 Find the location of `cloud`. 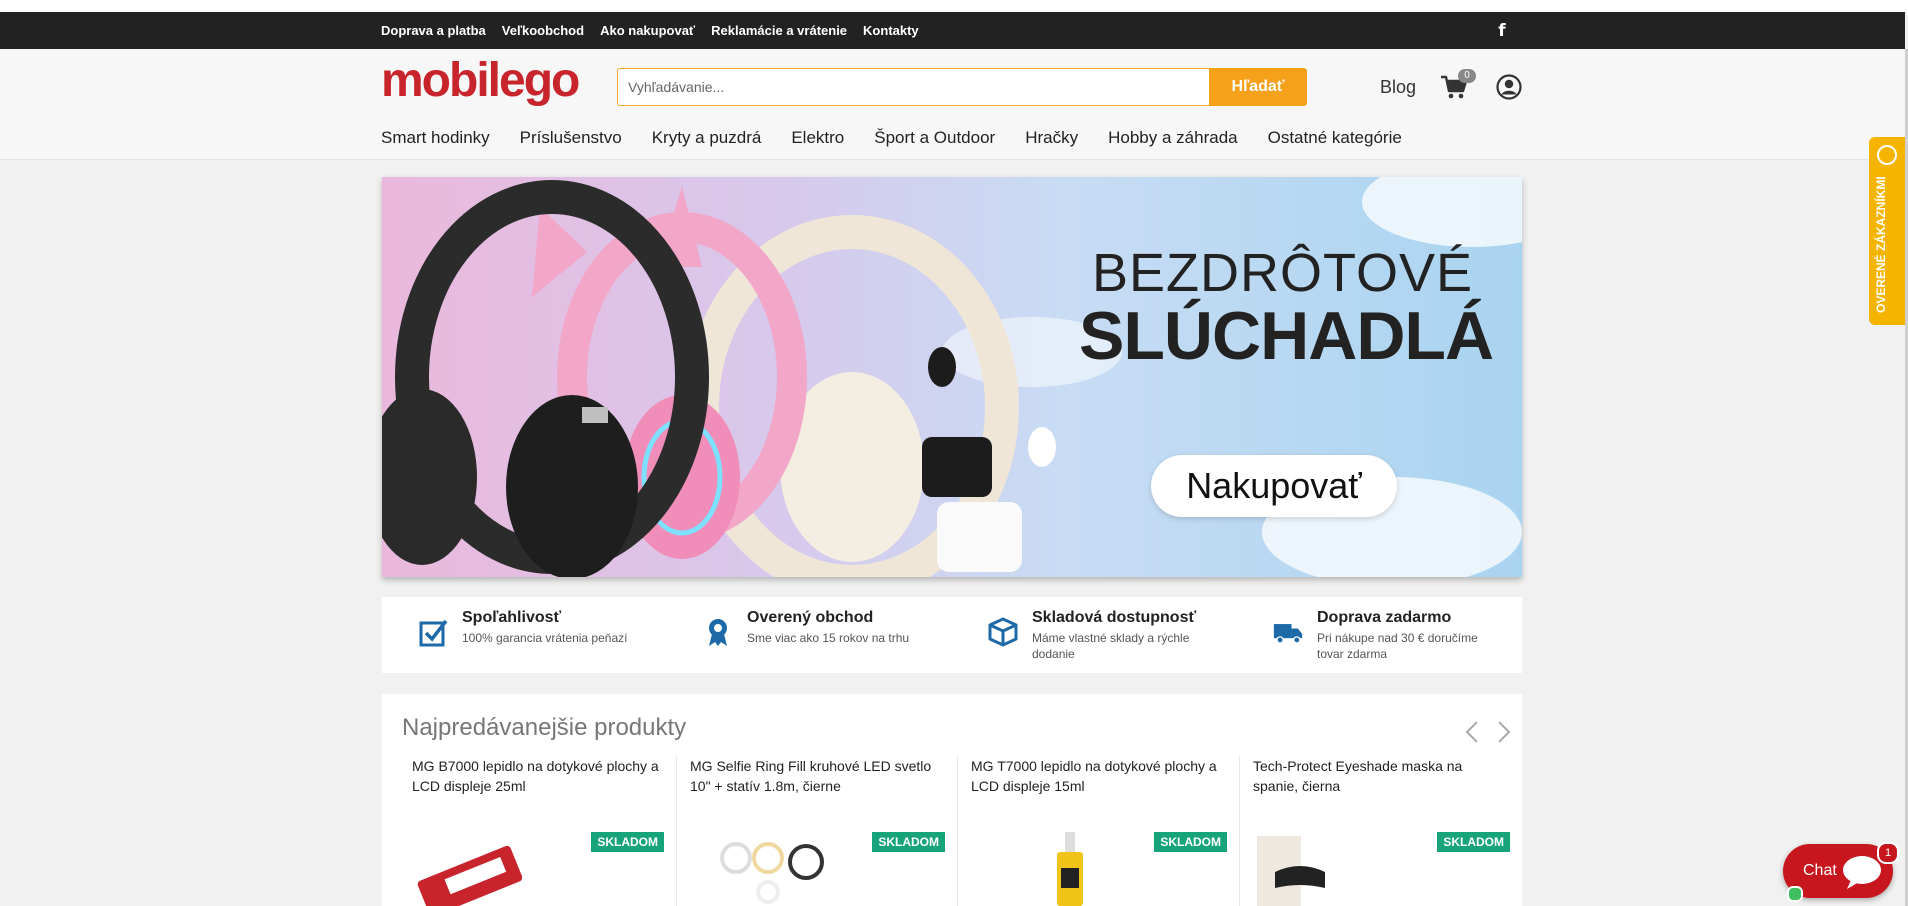

cloud is located at coordinates (1442, 212).